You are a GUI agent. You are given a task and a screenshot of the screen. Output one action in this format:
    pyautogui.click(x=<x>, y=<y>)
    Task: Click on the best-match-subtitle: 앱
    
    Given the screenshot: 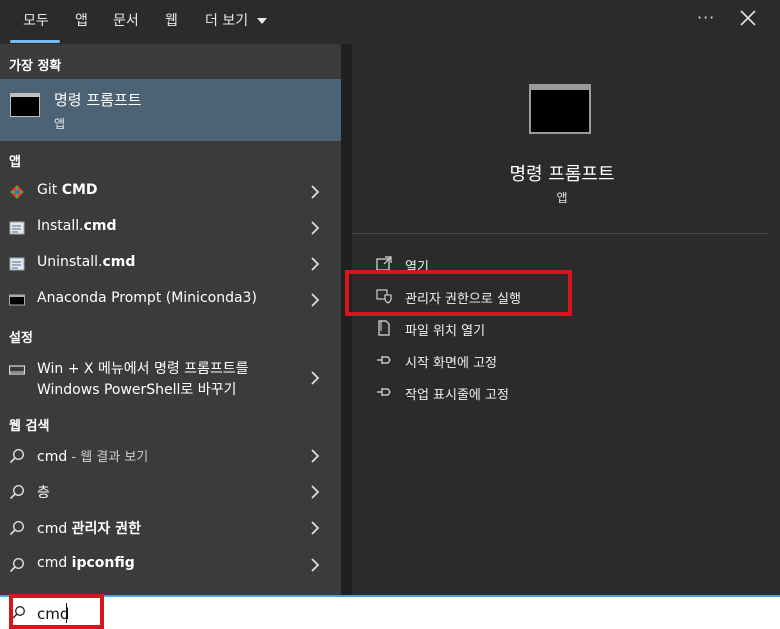 What is the action you would take?
    pyautogui.click(x=60, y=124)
    